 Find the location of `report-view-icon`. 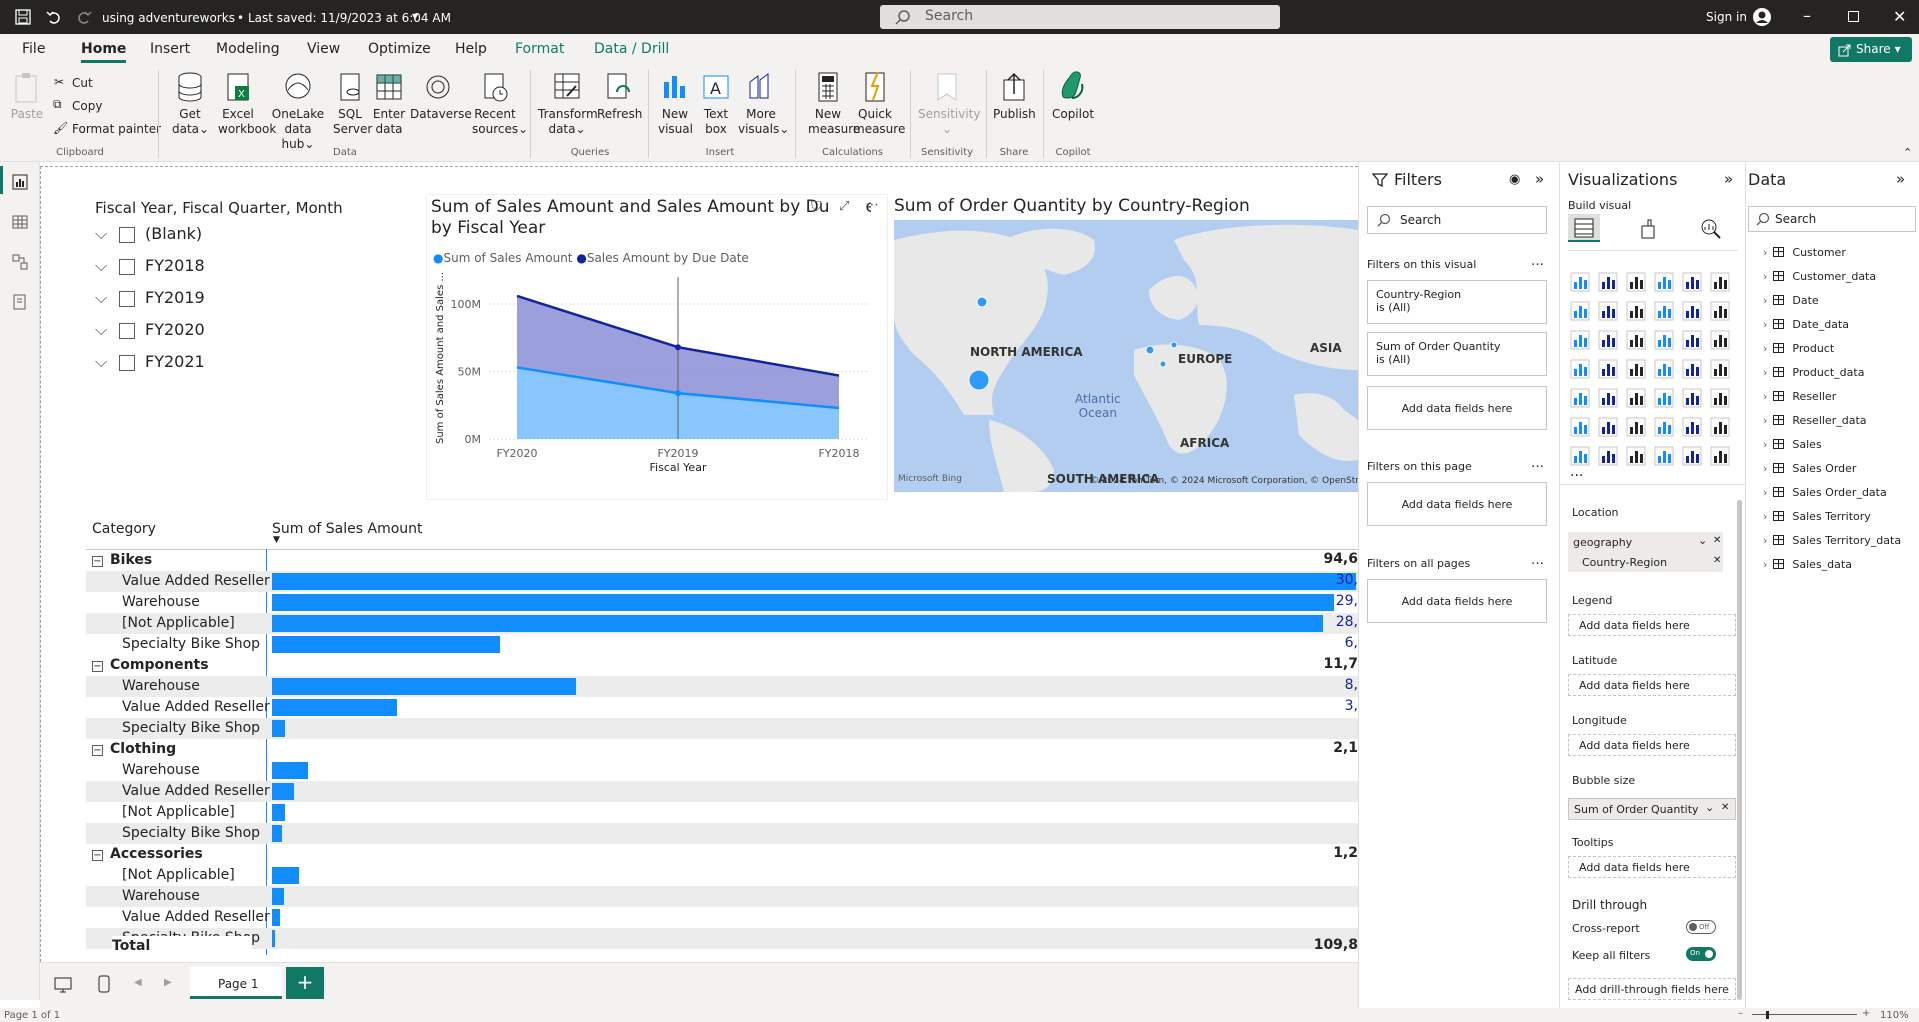

report-view-icon is located at coordinates (20, 182).